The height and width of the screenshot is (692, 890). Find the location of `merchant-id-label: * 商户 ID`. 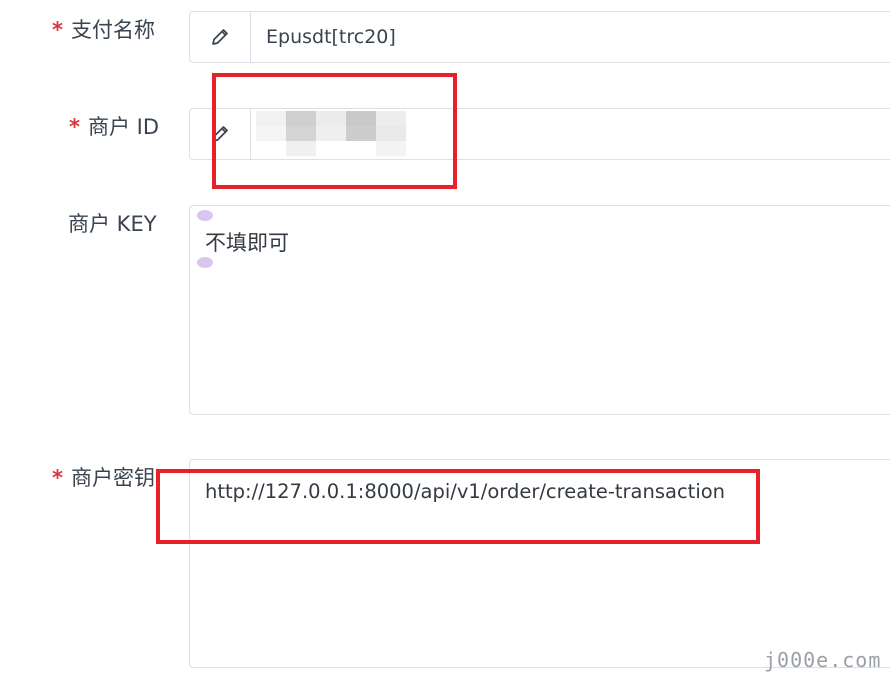

merchant-id-label: * 商户 ID is located at coordinates (114, 127).